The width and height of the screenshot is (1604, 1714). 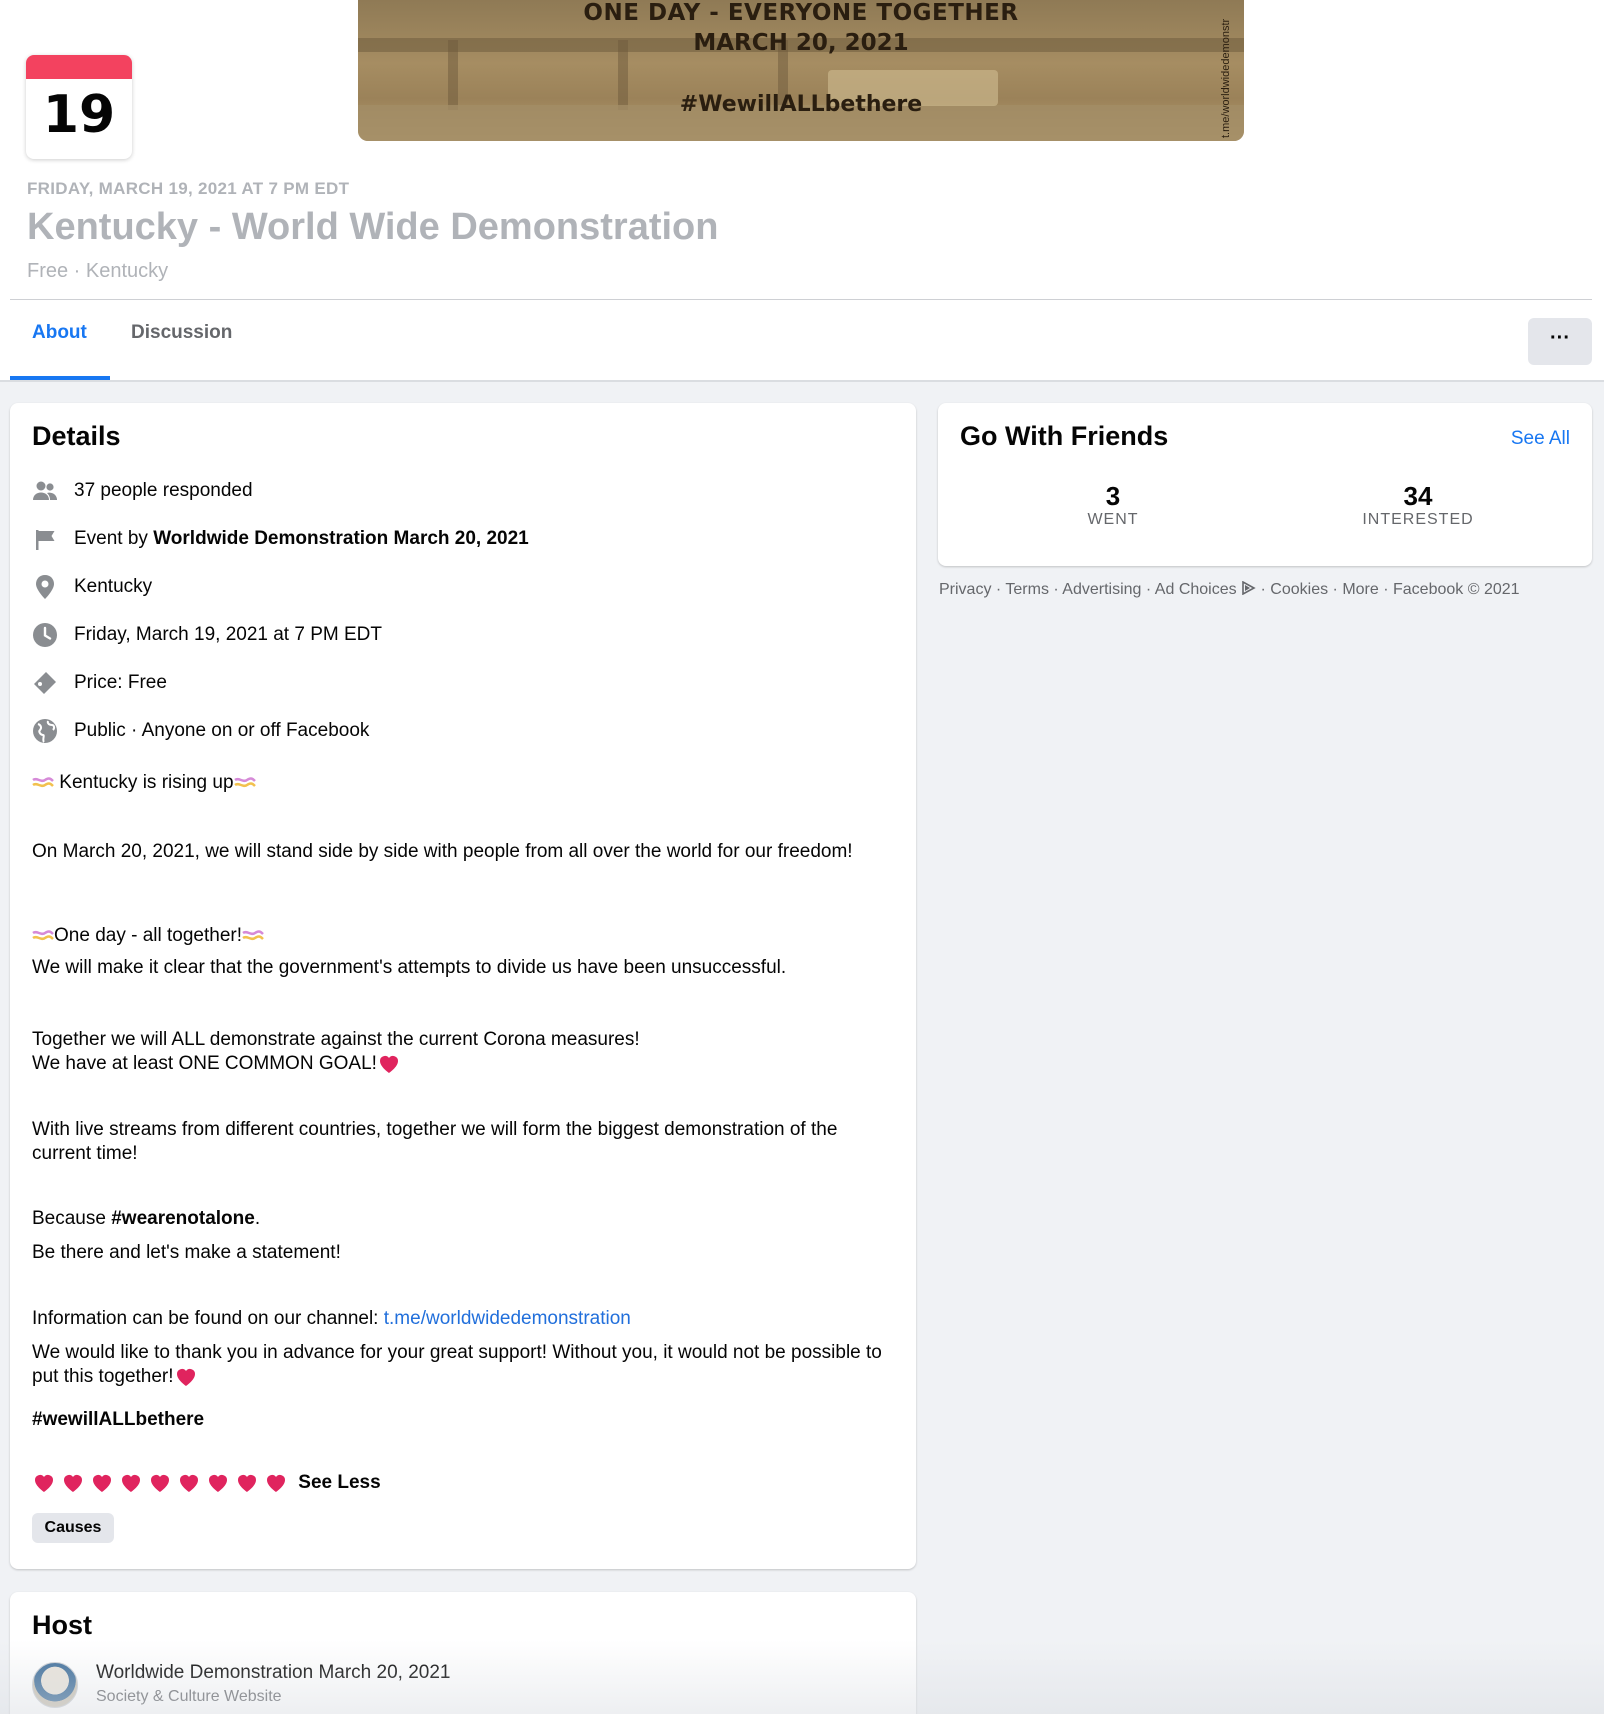 I want to click on header-divider, so click(x=801, y=299).